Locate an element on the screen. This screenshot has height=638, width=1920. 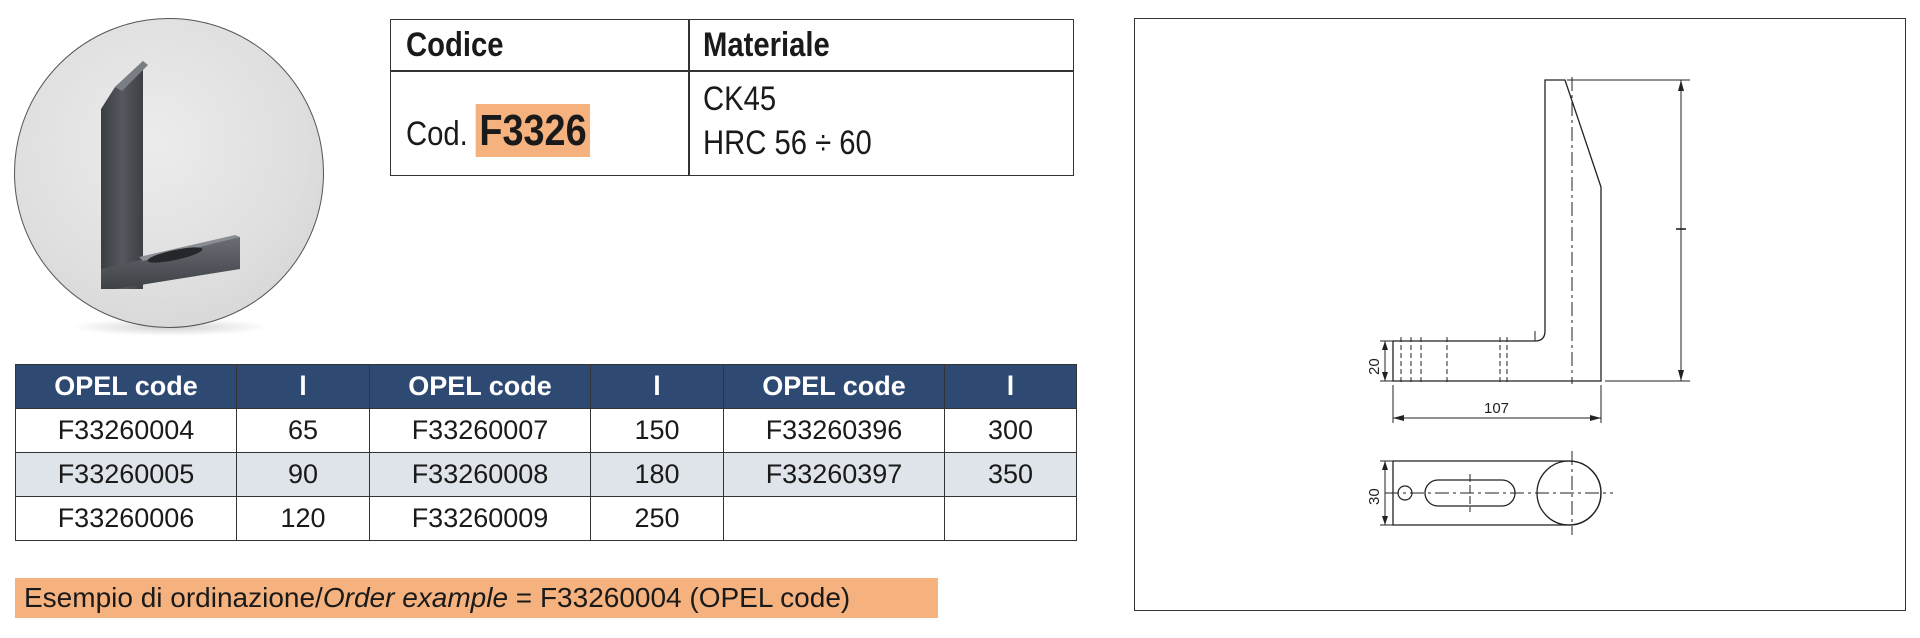
materiale-label: Materiale is located at coordinates (766, 45).